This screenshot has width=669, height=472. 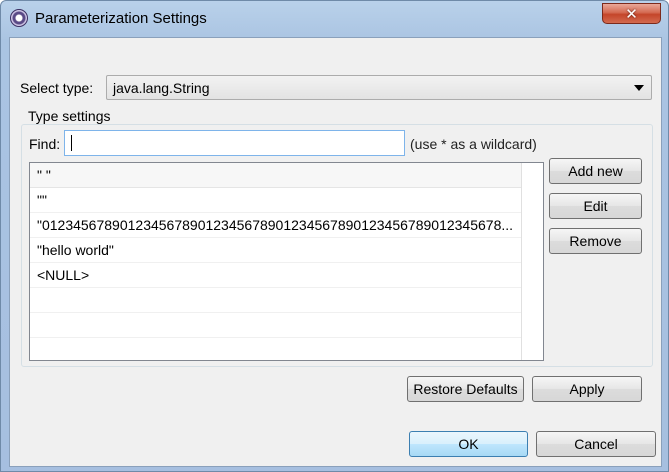 What do you see at coordinates (275, 275) in the screenshot?
I see `list-item: <NULL>` at bounding box center [275, 275].